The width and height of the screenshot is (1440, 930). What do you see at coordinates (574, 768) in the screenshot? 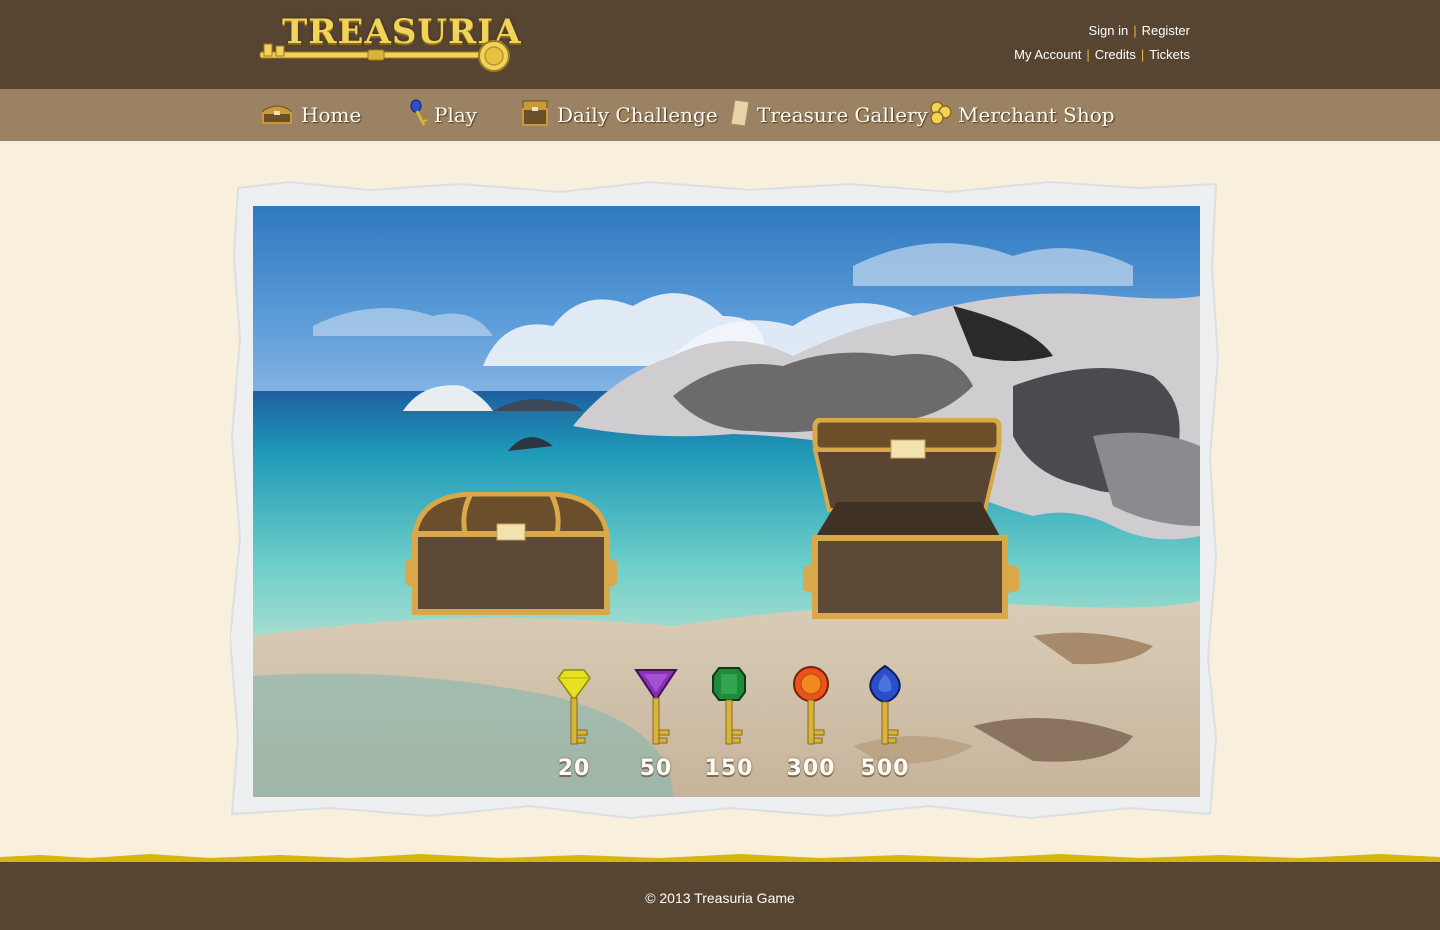
I see `key-value-label: 20` at bounding box center [574, 768].